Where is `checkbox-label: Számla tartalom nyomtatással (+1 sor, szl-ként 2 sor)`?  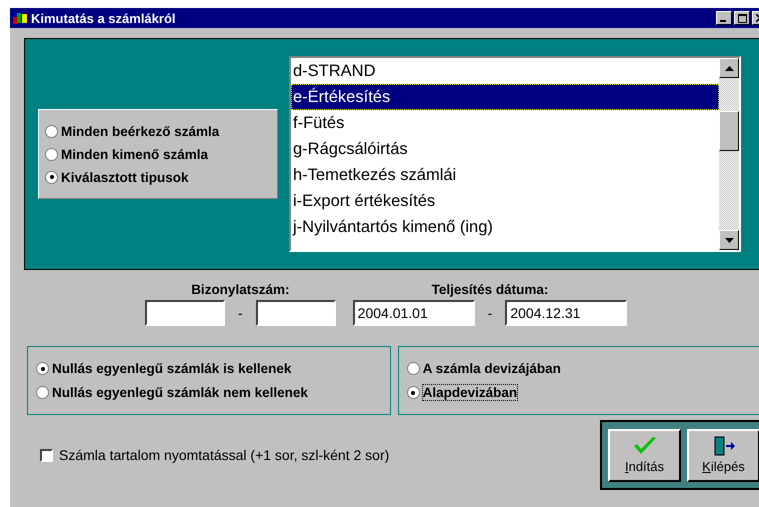 checkbox-label: Számla tartalom nyomtatással (+1 sor, szl-ként 2 sor) is located at coordinates (224, 455).